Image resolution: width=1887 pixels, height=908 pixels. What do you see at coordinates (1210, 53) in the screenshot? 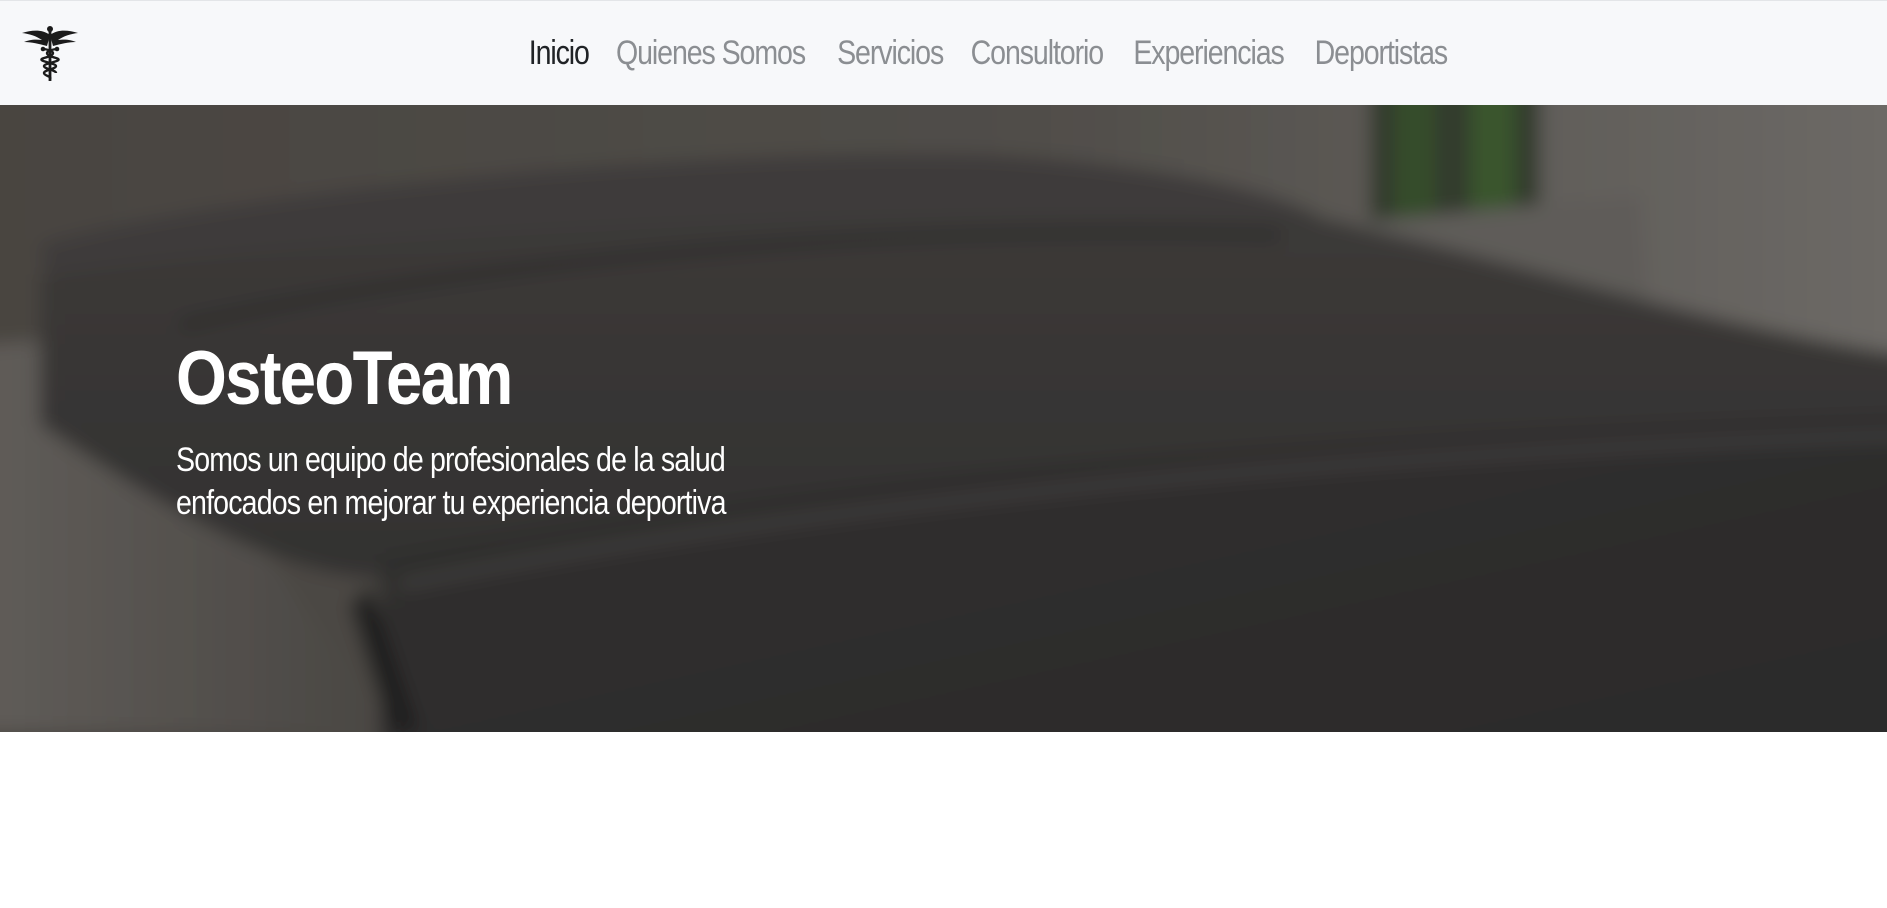
I see `nav-link-experiencias: Experiencias` at bounding box center [1210, 53].